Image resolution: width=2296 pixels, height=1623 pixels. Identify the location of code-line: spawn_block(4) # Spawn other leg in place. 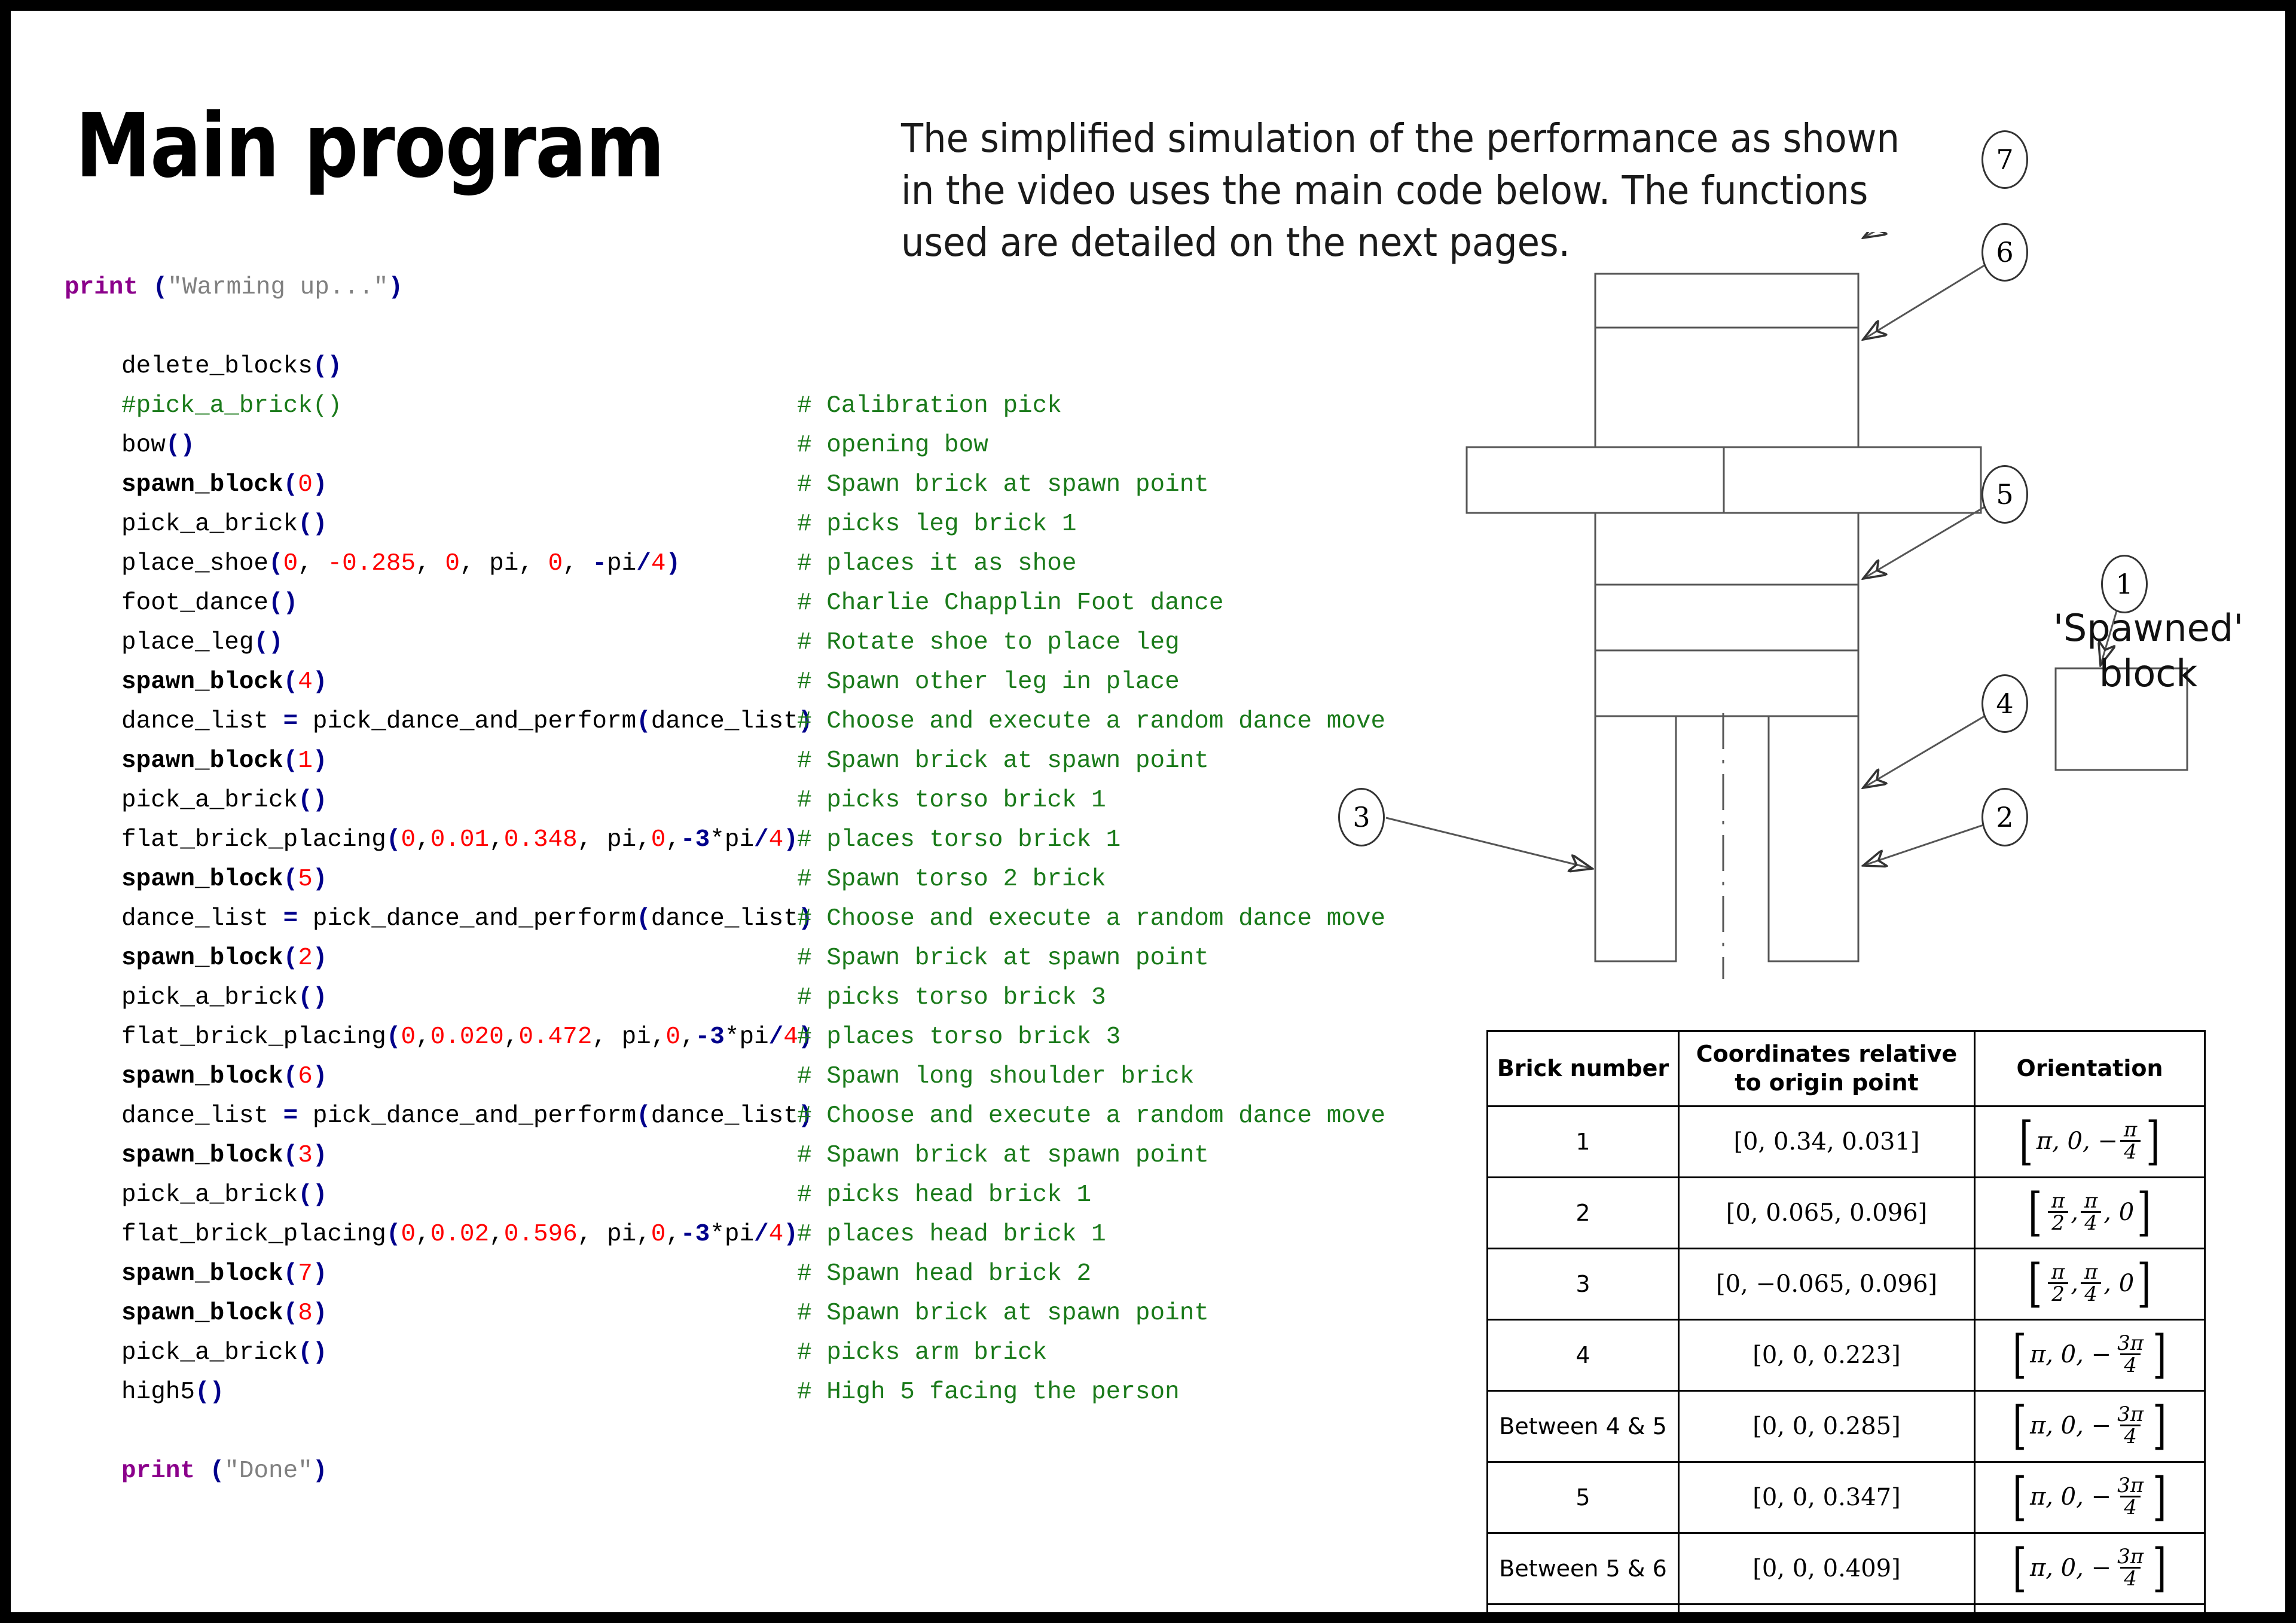
(729, 688).